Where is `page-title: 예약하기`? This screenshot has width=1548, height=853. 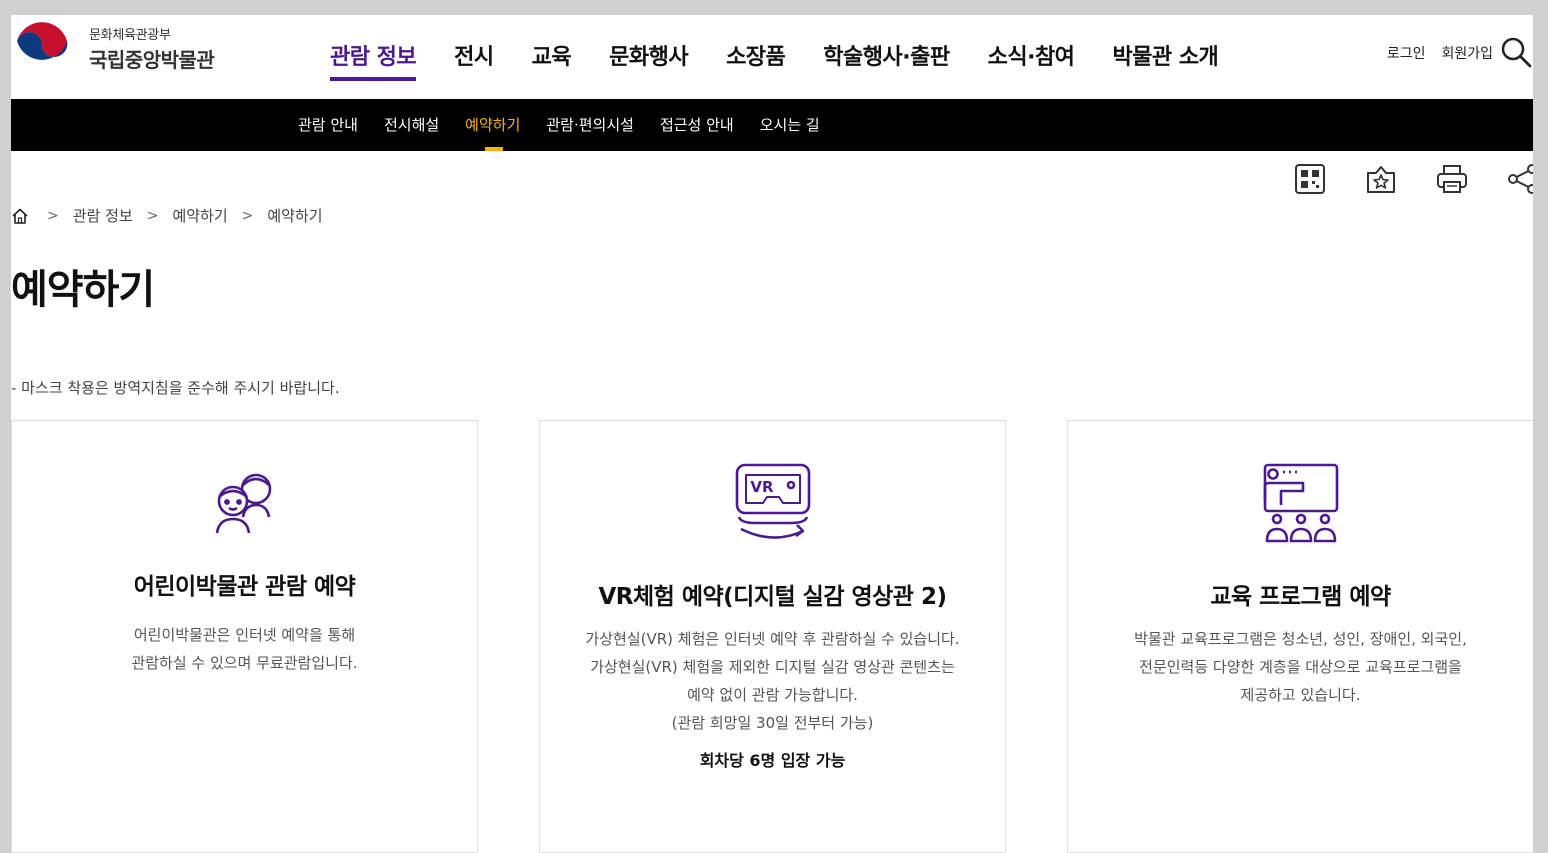 page-title: 예약하기 is located at coordinates (83, 290).